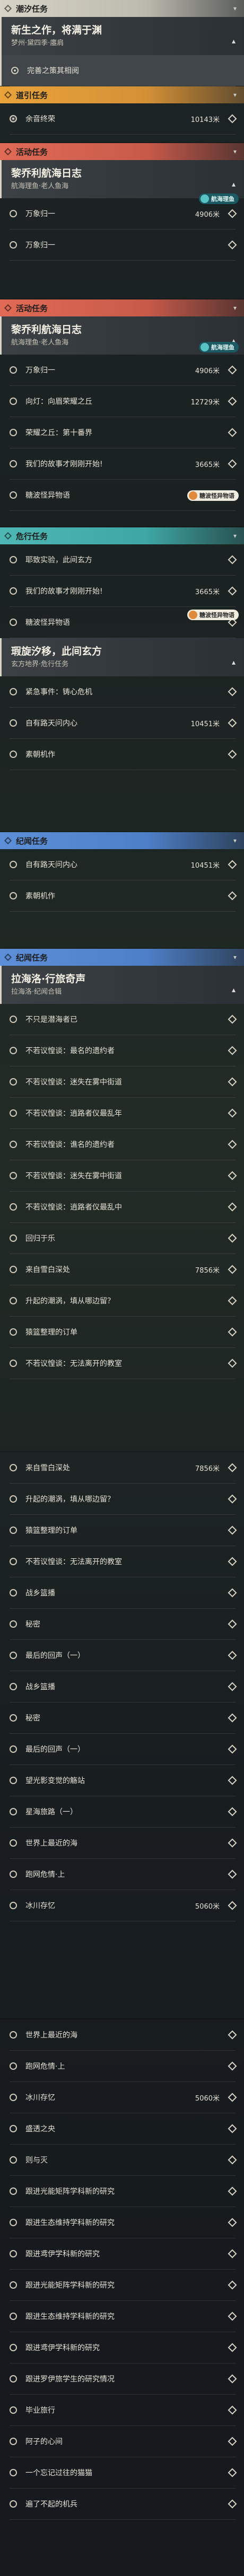  I want to click on quest-step-row: 遍了不起的机兵, so click(122, 2504).